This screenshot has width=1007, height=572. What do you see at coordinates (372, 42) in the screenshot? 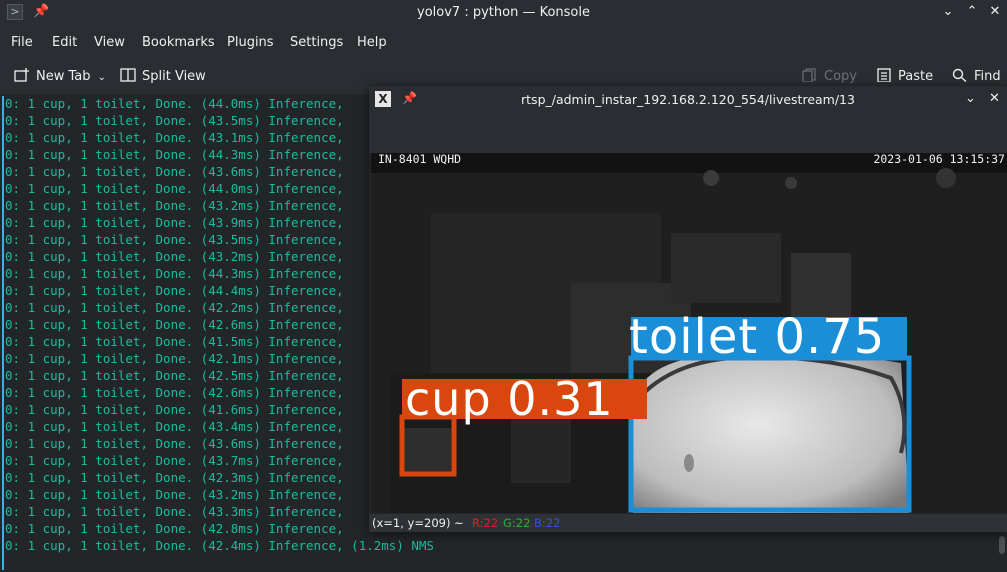
I see `menu-help: Help` at bounding box center [372, 42].